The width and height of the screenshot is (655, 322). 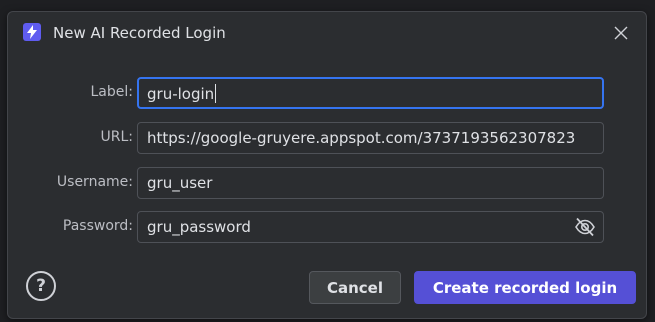 I want to click on dialog-titlebar: New AI Recorded Login, so click(x=327, y=33).